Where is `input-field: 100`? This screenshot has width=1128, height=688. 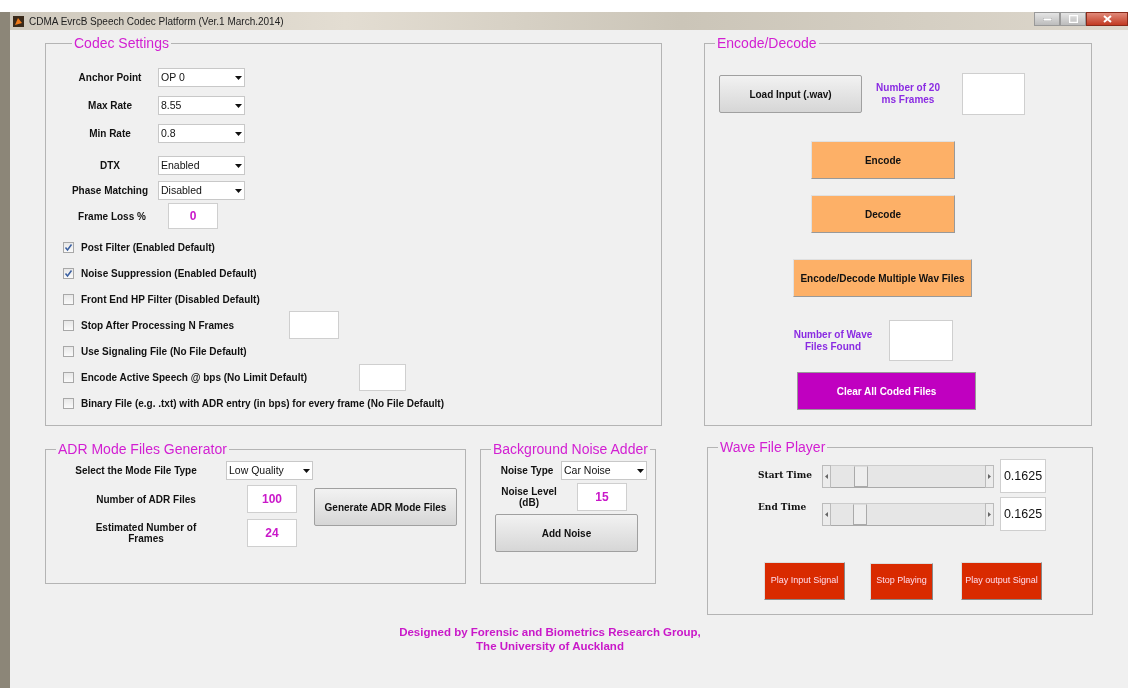
input-field: 100 is located at coordinates (272, 499).